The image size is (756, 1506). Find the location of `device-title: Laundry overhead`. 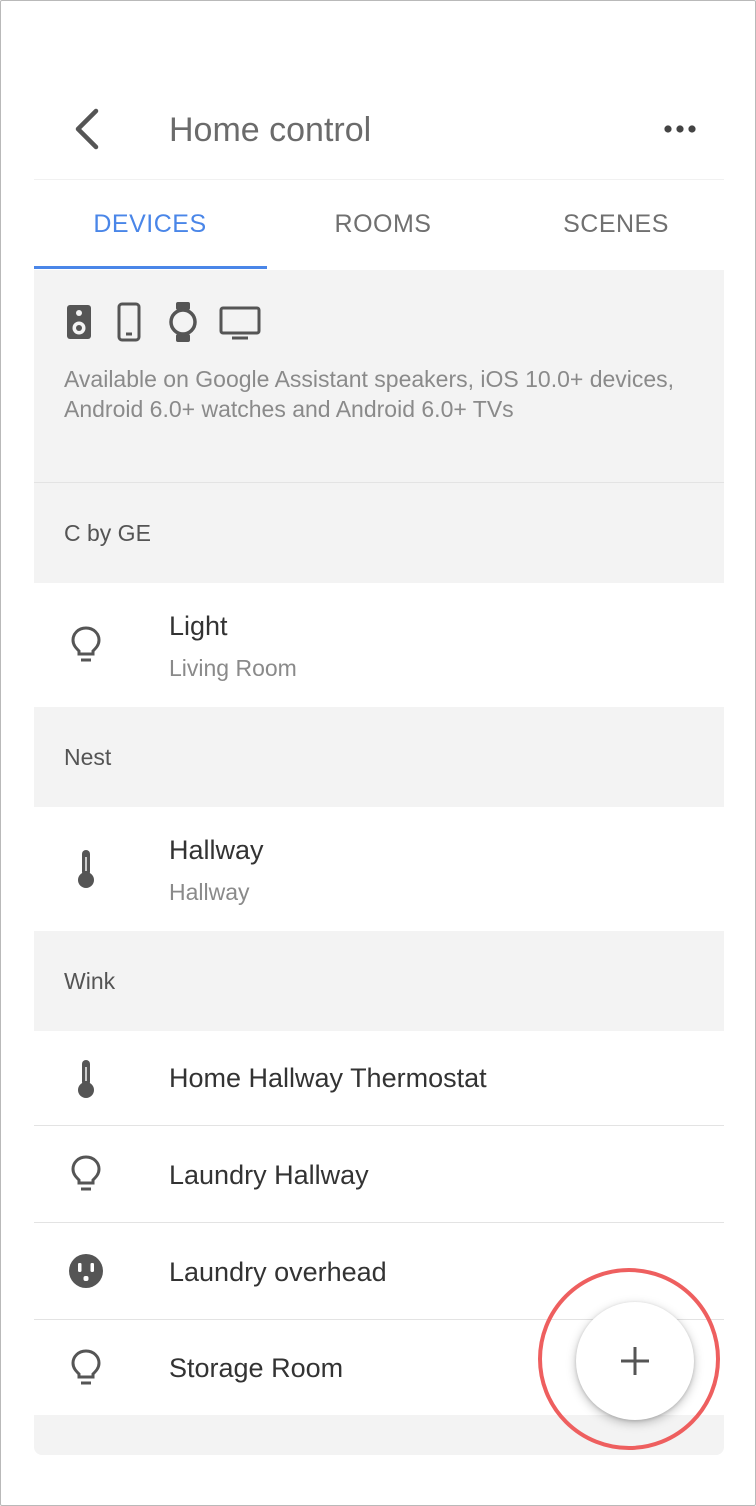

device-title: Laundry overhead is located at coordinates (278, 1272).